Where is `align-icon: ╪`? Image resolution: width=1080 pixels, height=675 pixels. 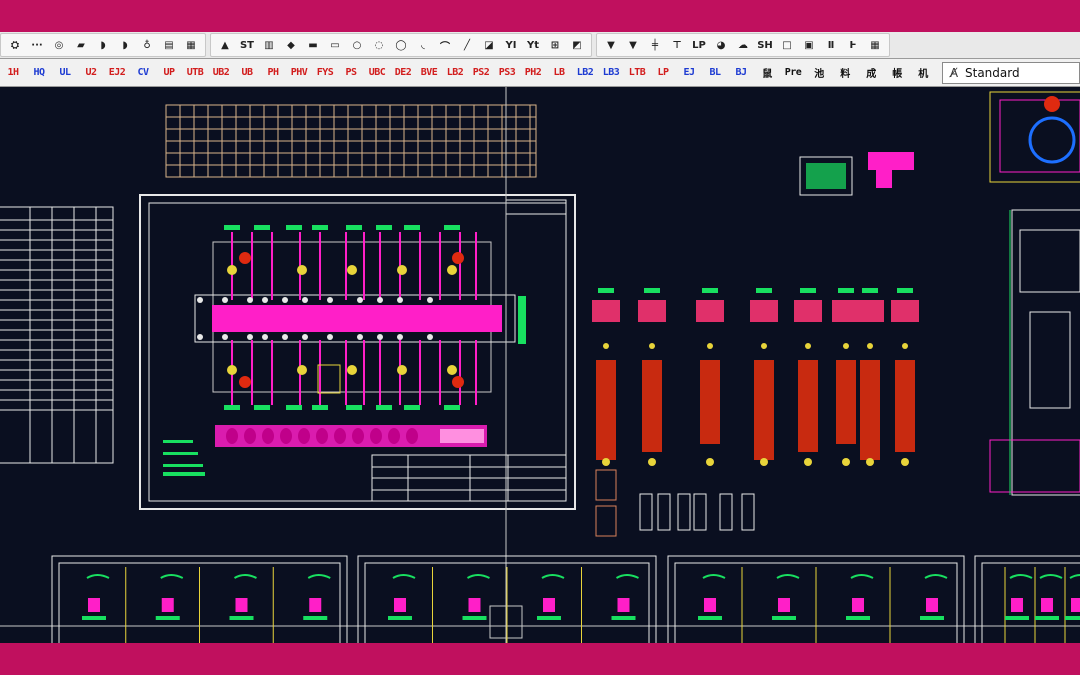 align-icon: ╪ is located at coordinates (655, 45).